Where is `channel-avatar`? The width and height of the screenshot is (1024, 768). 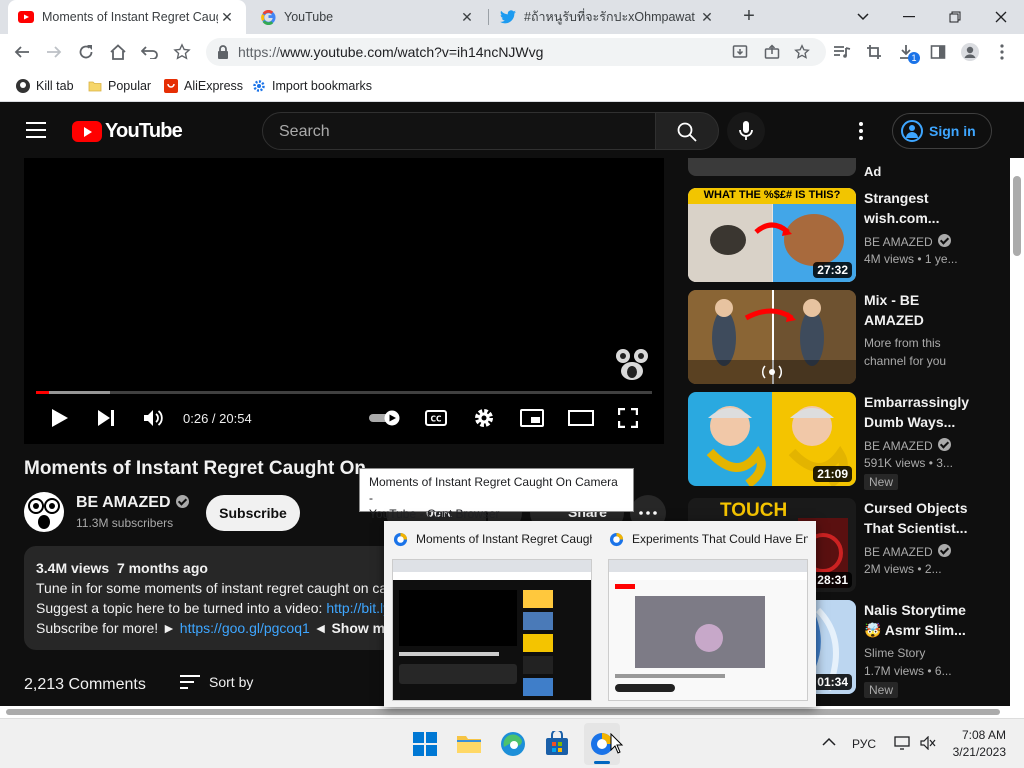
channel-avatar is located at coordinates (44, 512).